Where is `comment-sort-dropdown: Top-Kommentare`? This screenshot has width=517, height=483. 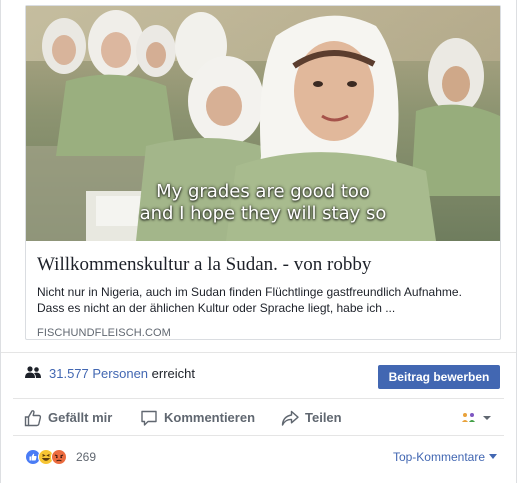 comment-sort-dropdown: Top-Kommentare is located at coordinates (445, 457).